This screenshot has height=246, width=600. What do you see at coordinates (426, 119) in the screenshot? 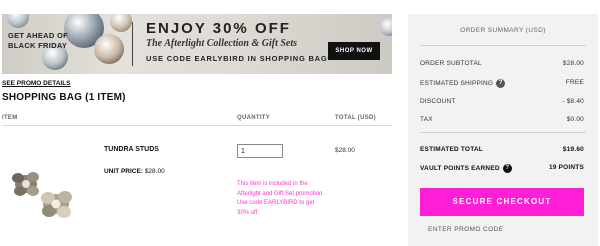
I see `summary-label: TAX` at bounding box center [426, 119].